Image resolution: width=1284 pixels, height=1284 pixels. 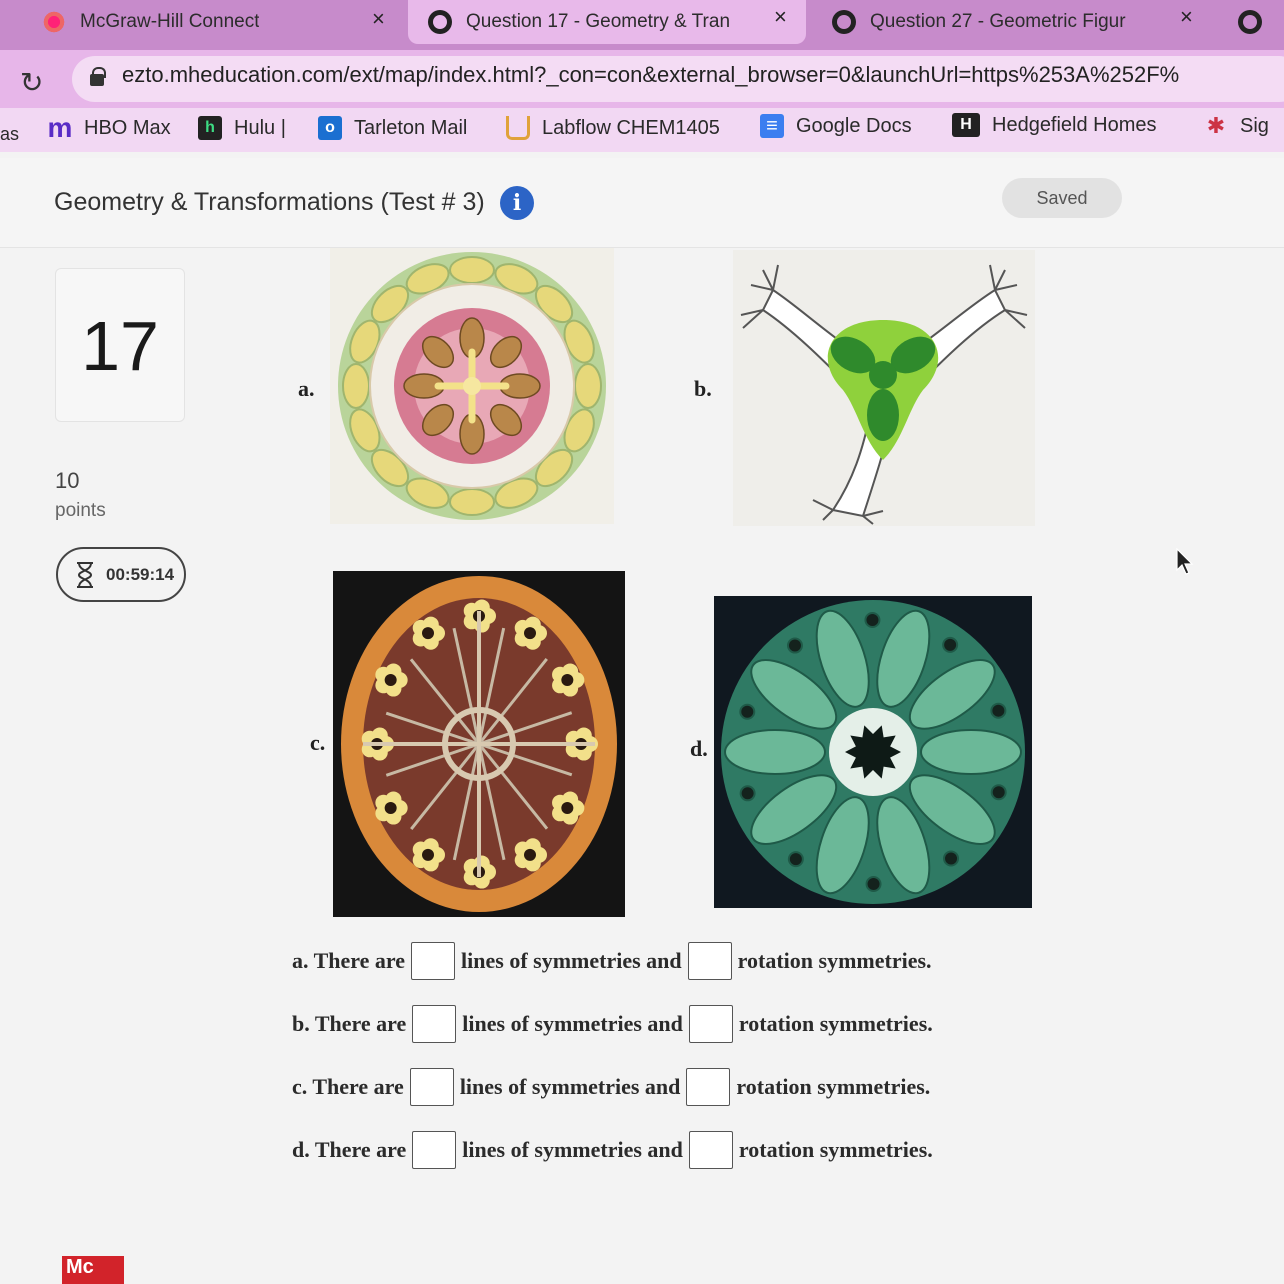 I want to click on figure-label-a: a., so click(x=306, y=388).